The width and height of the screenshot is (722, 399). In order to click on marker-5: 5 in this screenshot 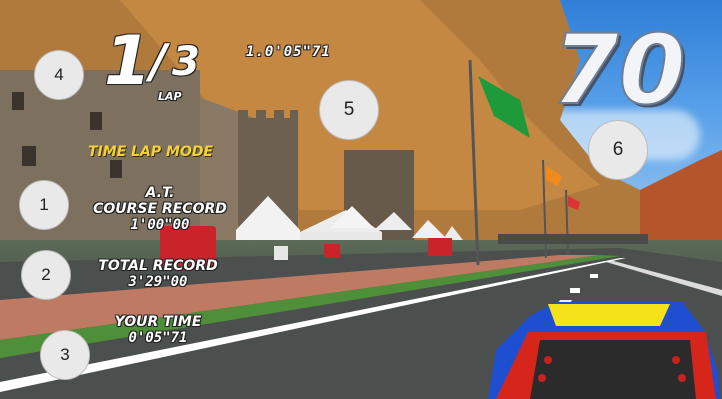, I will do `click(349, 110)`.